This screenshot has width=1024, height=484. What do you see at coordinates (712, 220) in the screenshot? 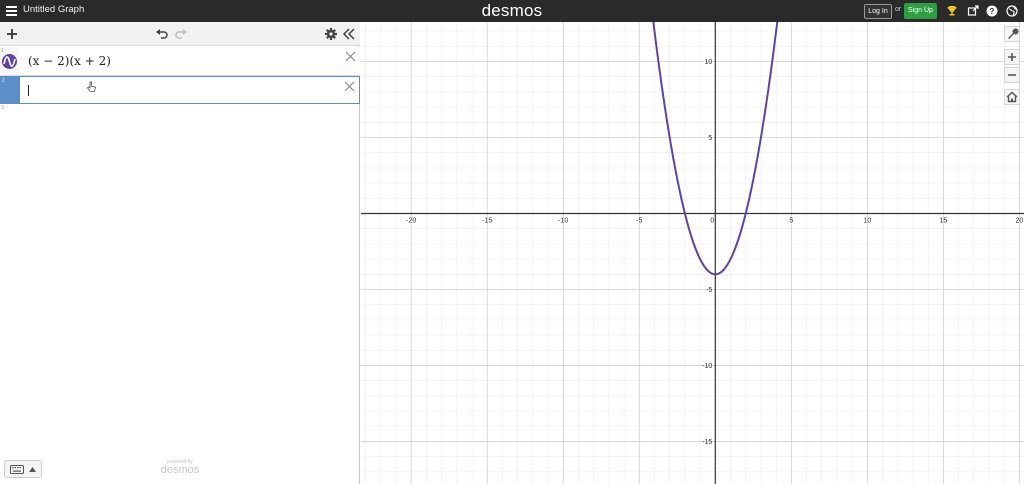
I see `x-tick-label: 0` at bounding box center [712, 220].